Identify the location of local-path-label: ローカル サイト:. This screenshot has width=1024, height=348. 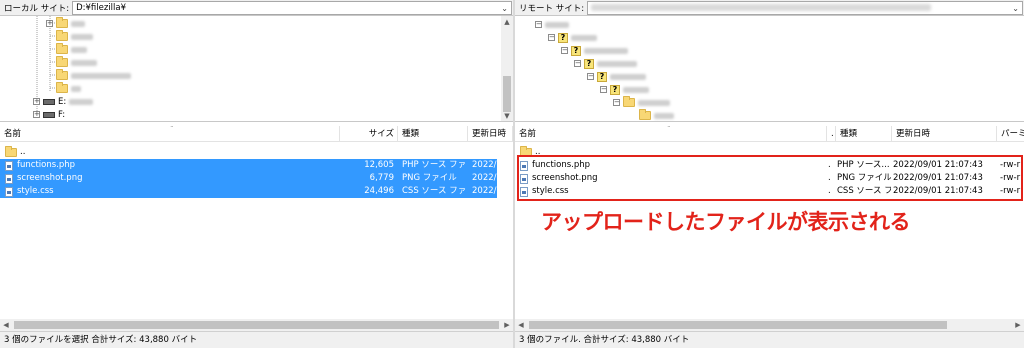
(37, 8).